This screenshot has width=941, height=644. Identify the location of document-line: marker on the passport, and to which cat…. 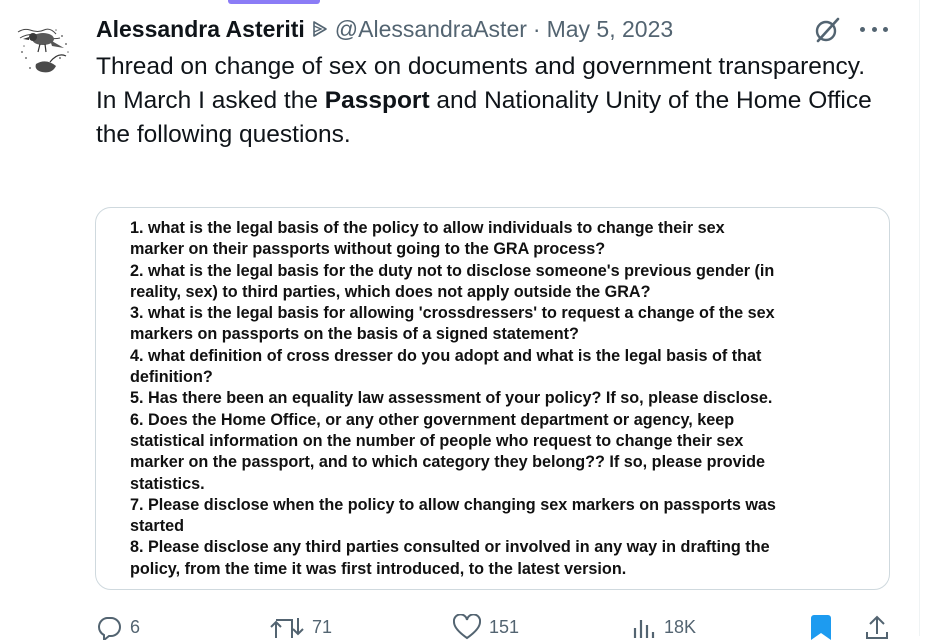
(448, 462).